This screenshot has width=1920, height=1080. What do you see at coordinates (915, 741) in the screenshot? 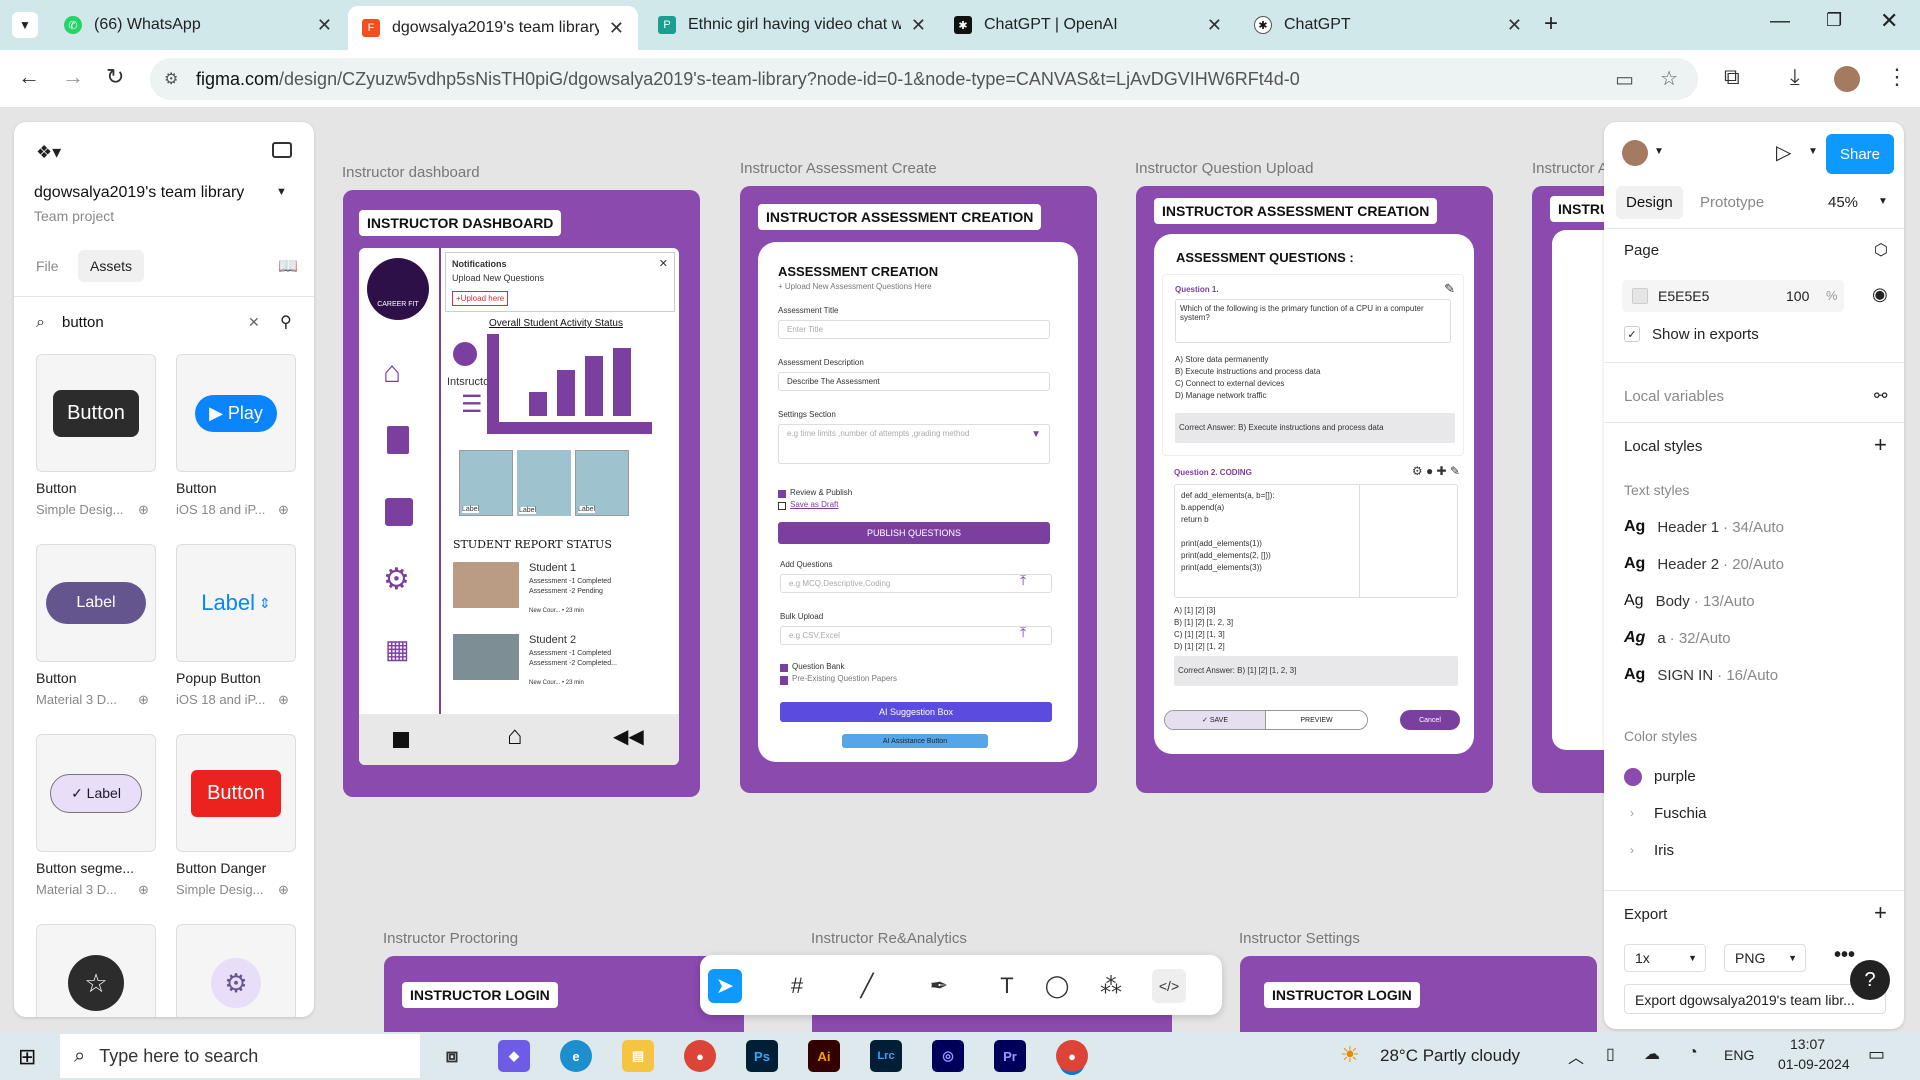
I see `ai-assistance-button: AI Assistance Button` at bounding box center [915, 741].